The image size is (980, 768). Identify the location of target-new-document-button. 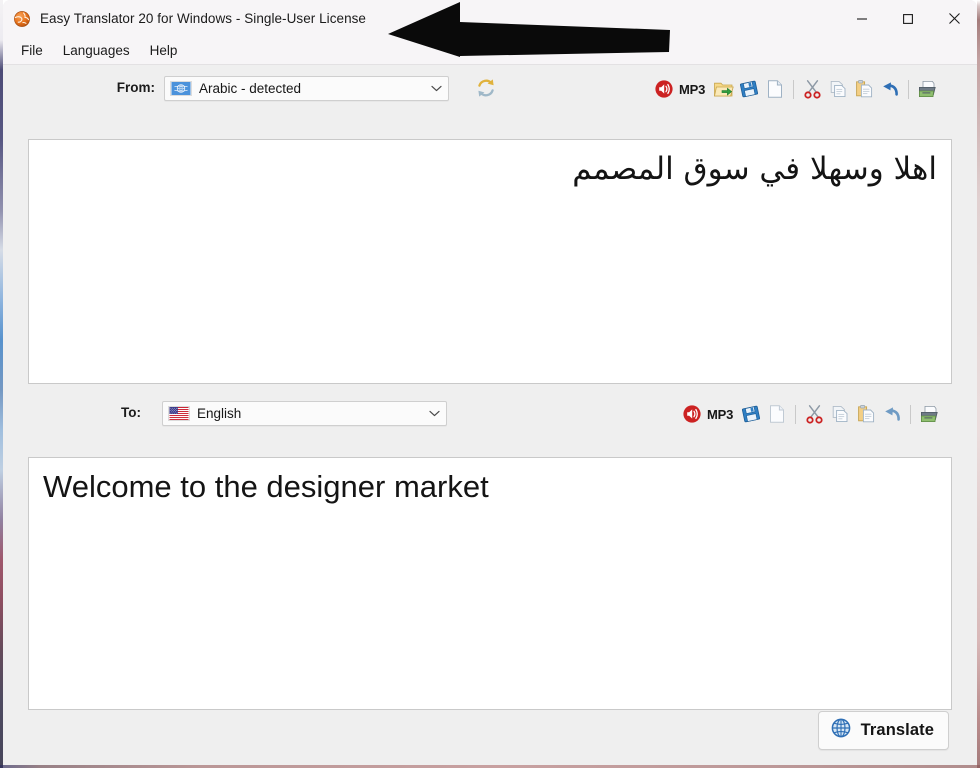
(777, 414).